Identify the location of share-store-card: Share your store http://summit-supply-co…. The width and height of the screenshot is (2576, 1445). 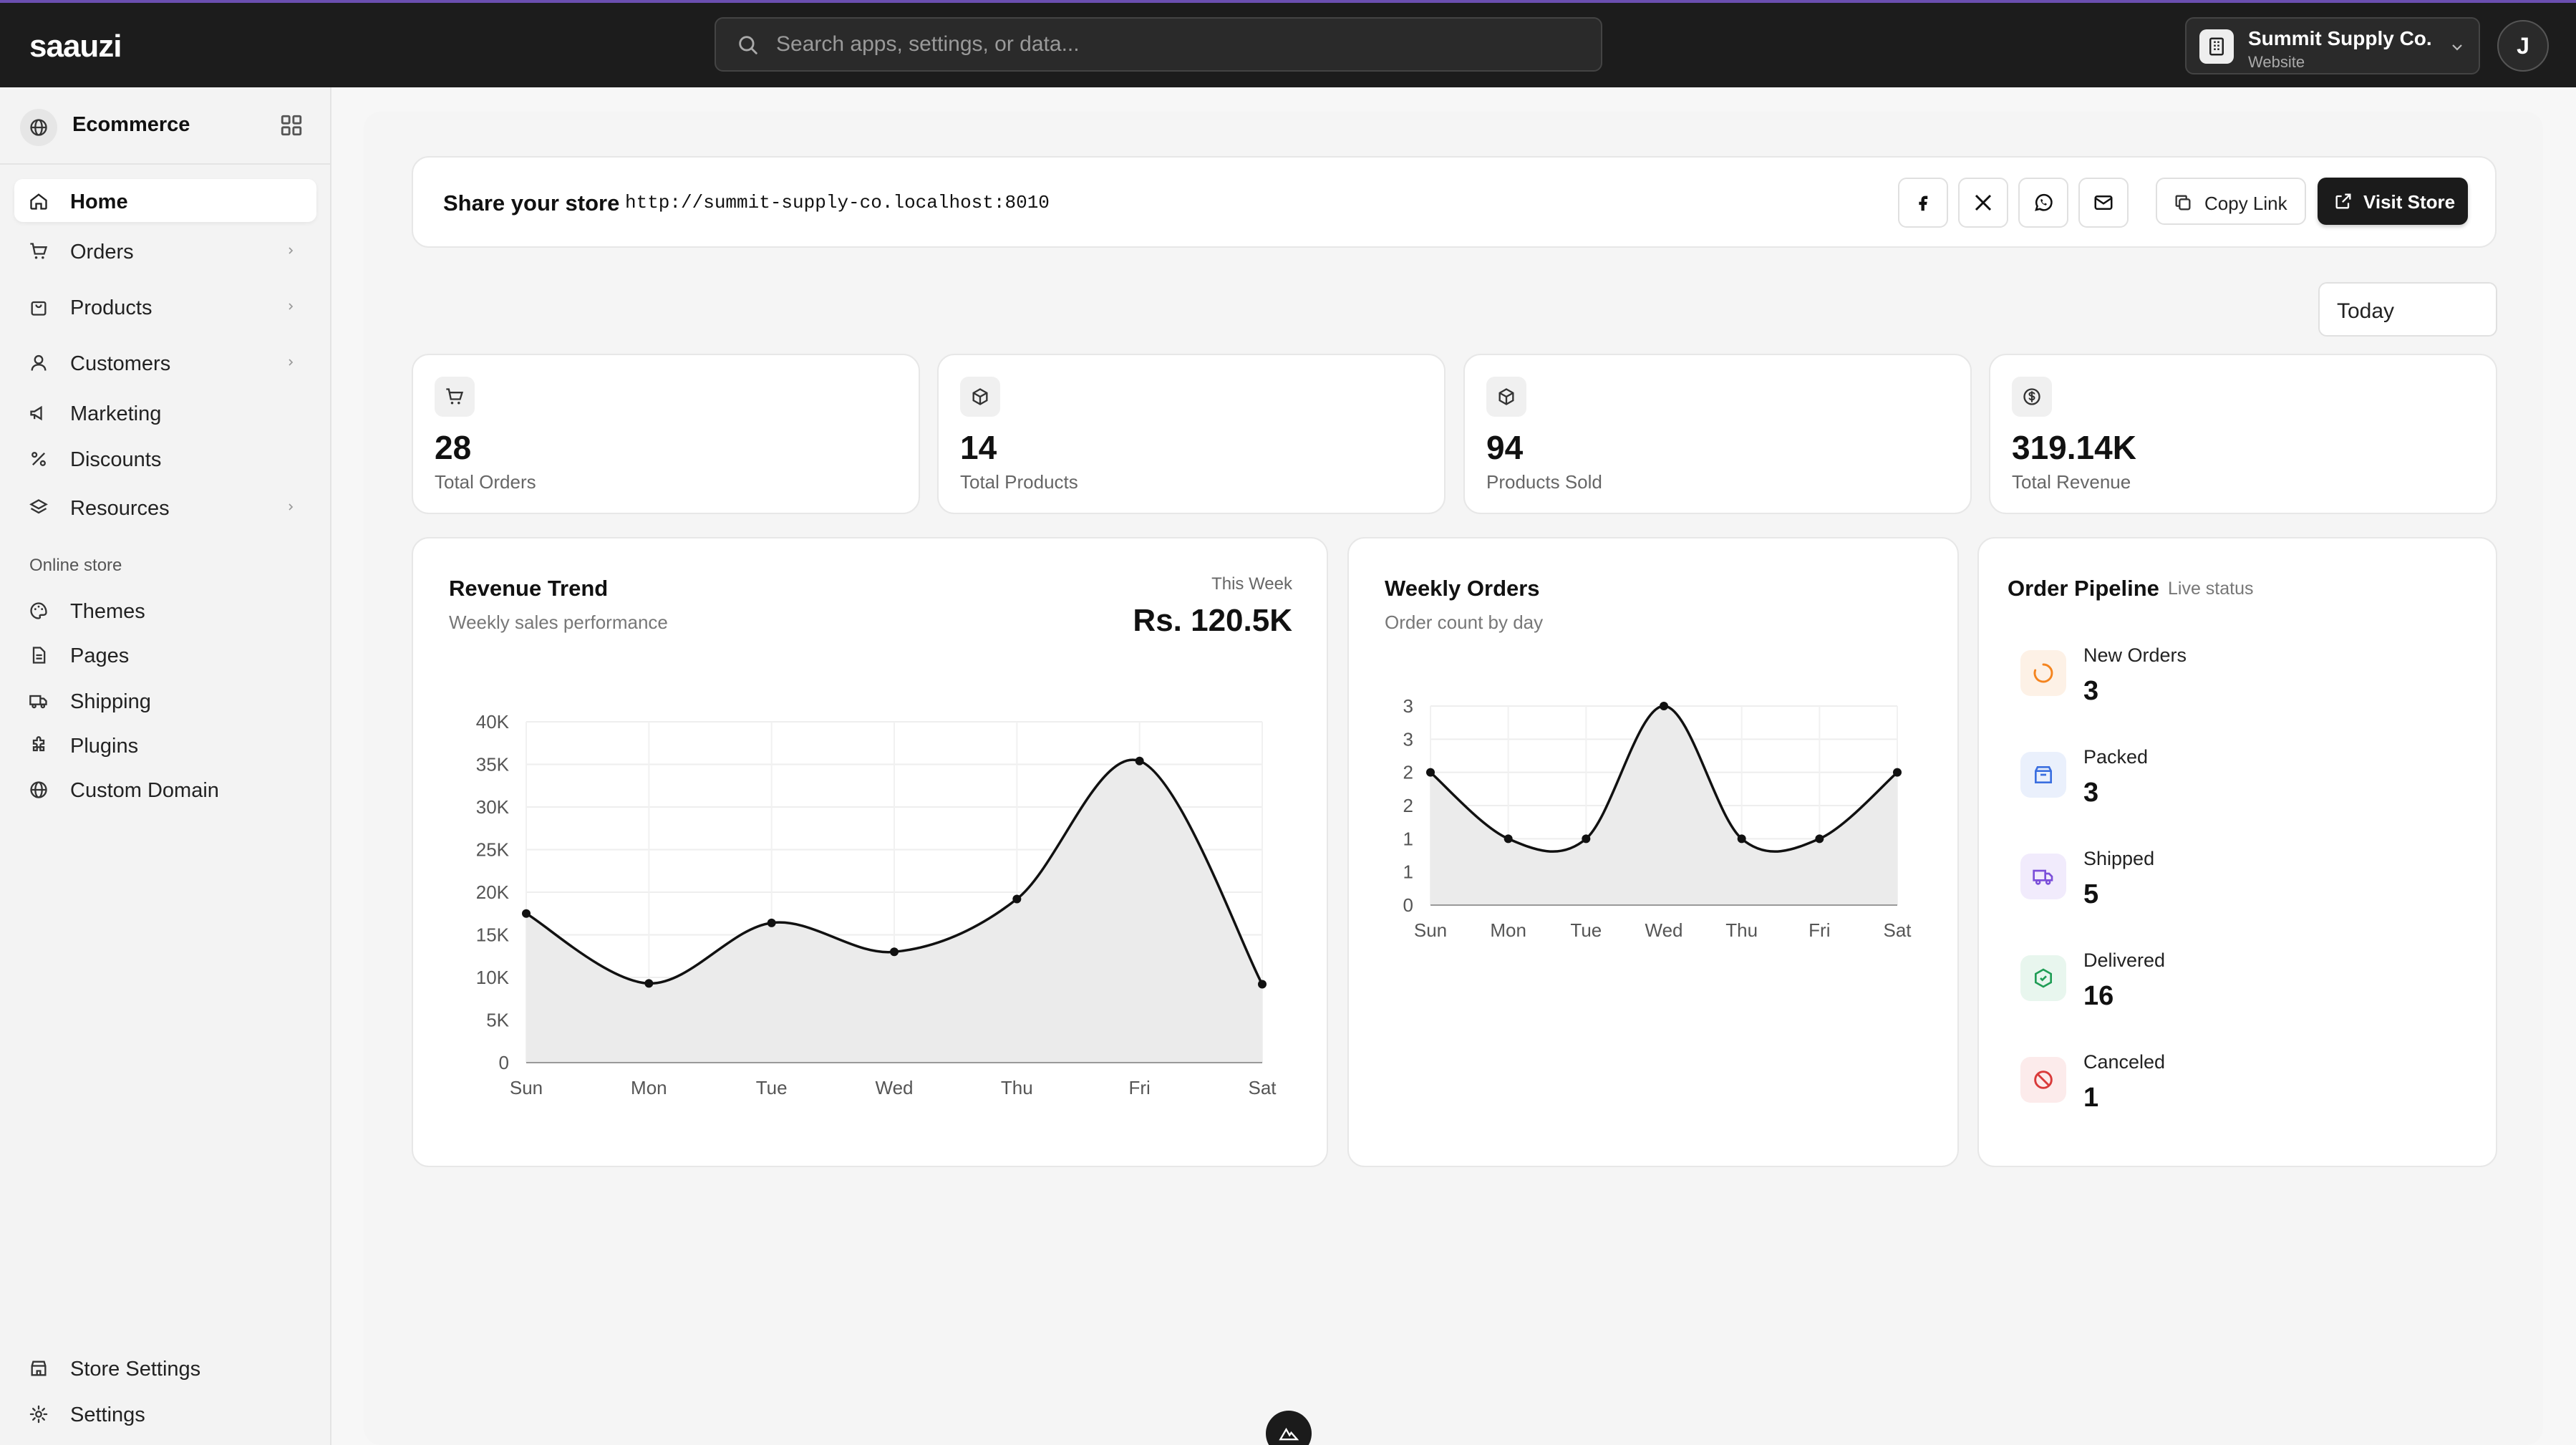
(1455, 202).